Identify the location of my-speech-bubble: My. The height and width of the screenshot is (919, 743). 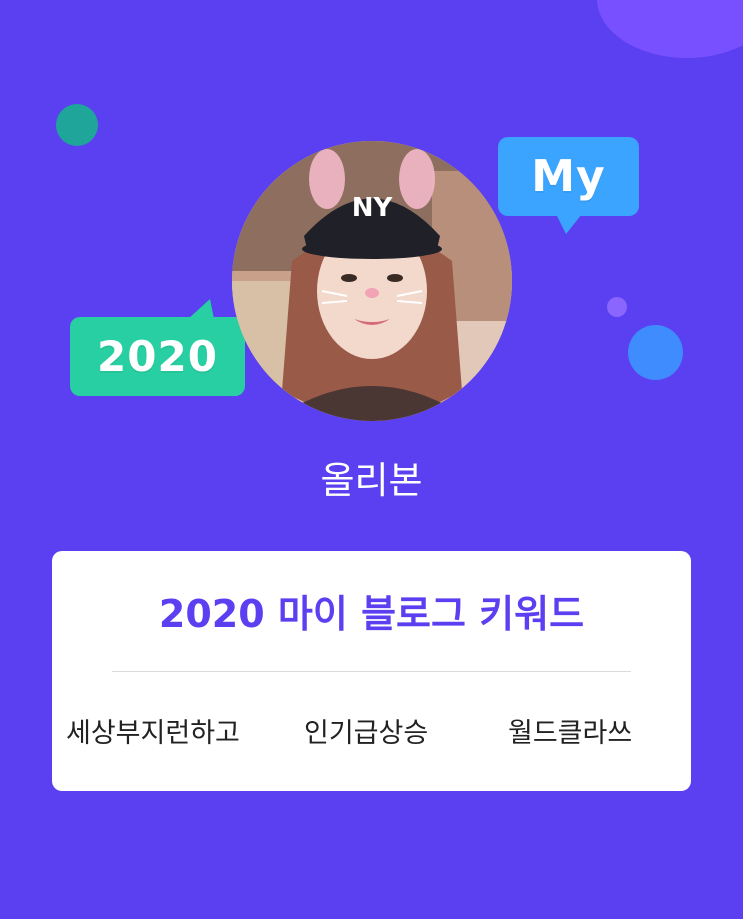
(568, 185).